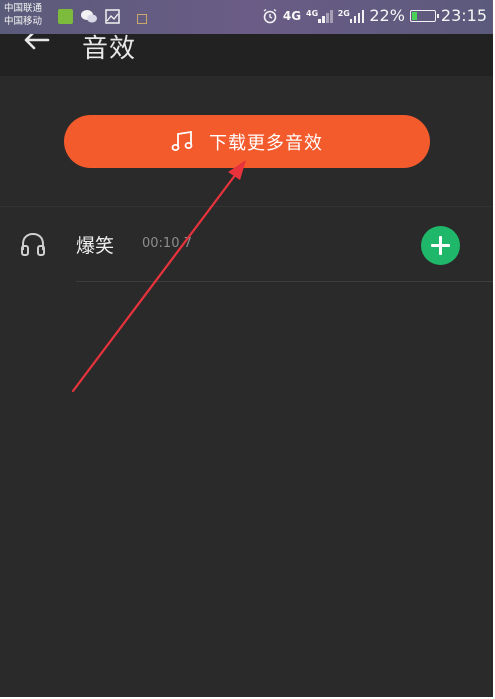 The height and width of the screenshot is (699, 495). Describe the element at coordinates (89, 15) in the screenshot. I see `wechat-icon` at that location.